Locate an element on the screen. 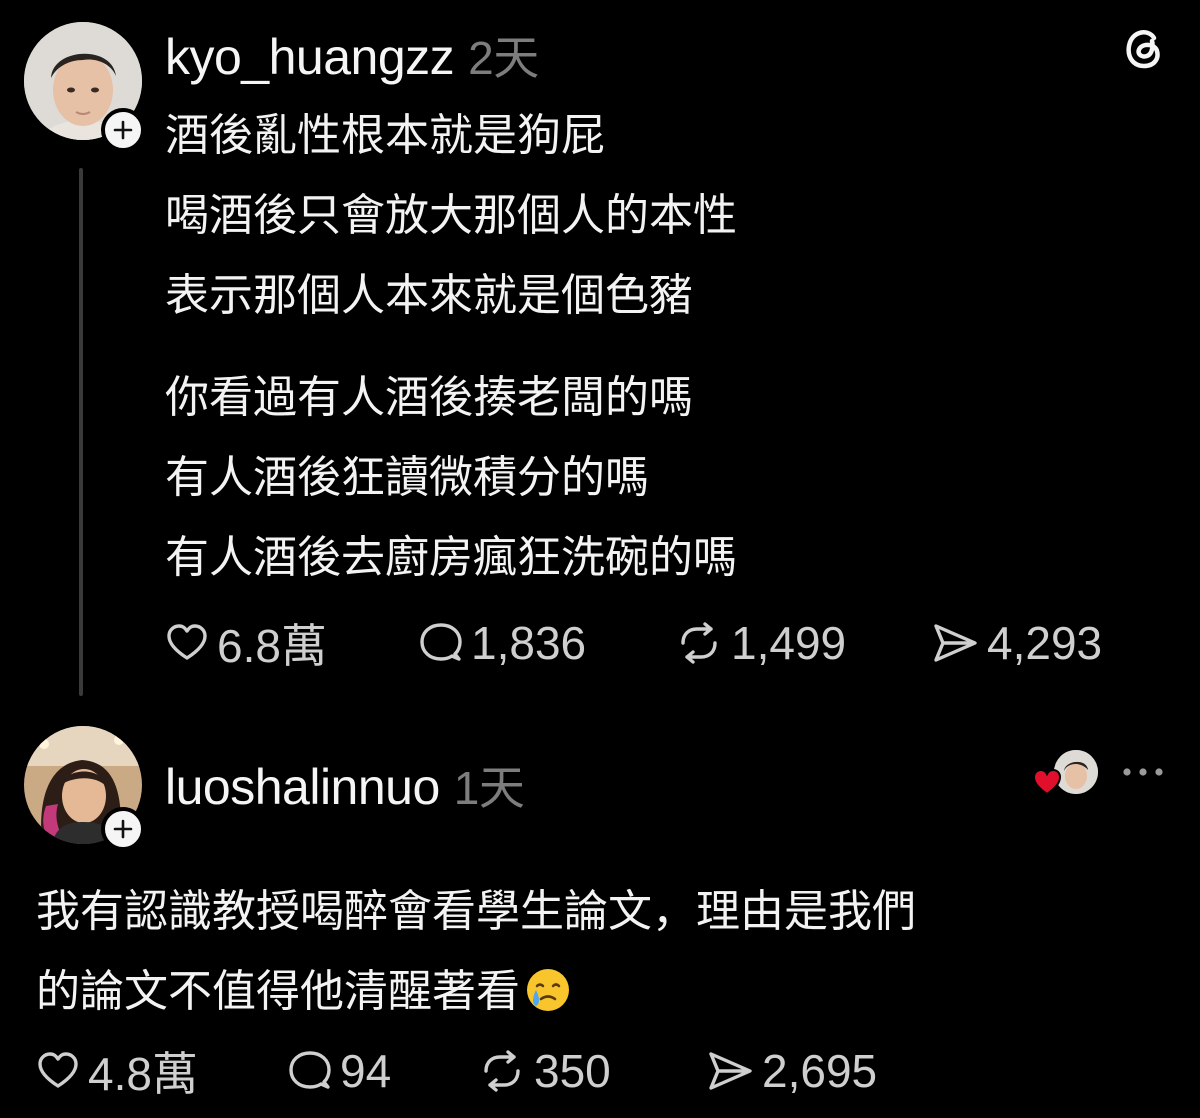  post-line: 酒後亂性根本就是狗屁 is located at coordinates (385, 135).